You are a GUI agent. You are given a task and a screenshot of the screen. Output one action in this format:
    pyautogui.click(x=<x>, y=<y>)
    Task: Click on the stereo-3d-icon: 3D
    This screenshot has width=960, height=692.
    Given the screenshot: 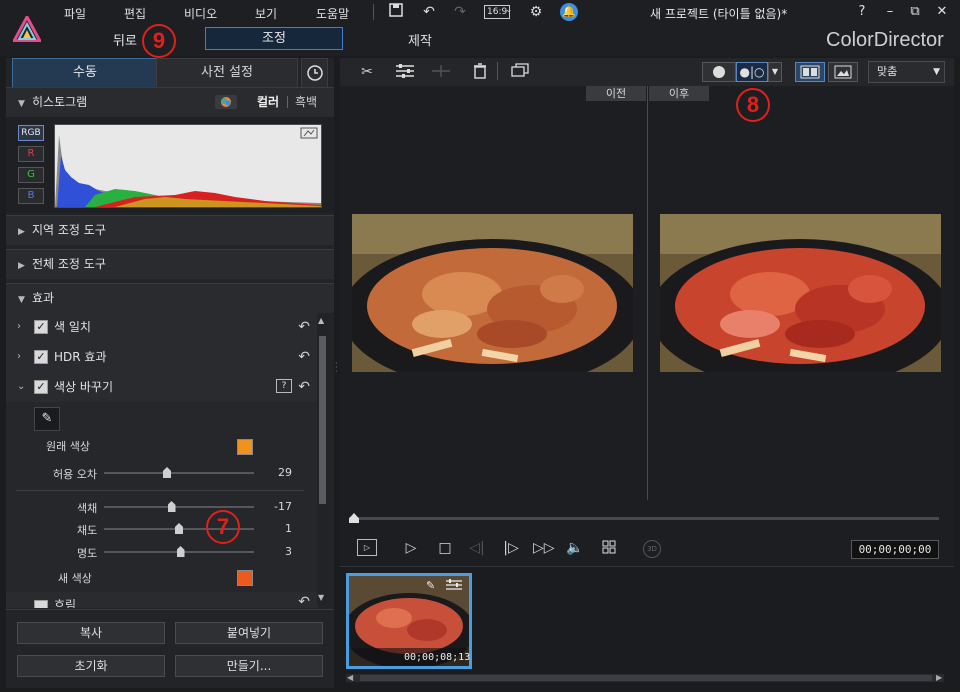 What is the action you would take?
    pyautogui.click(x=652, y=549)
    